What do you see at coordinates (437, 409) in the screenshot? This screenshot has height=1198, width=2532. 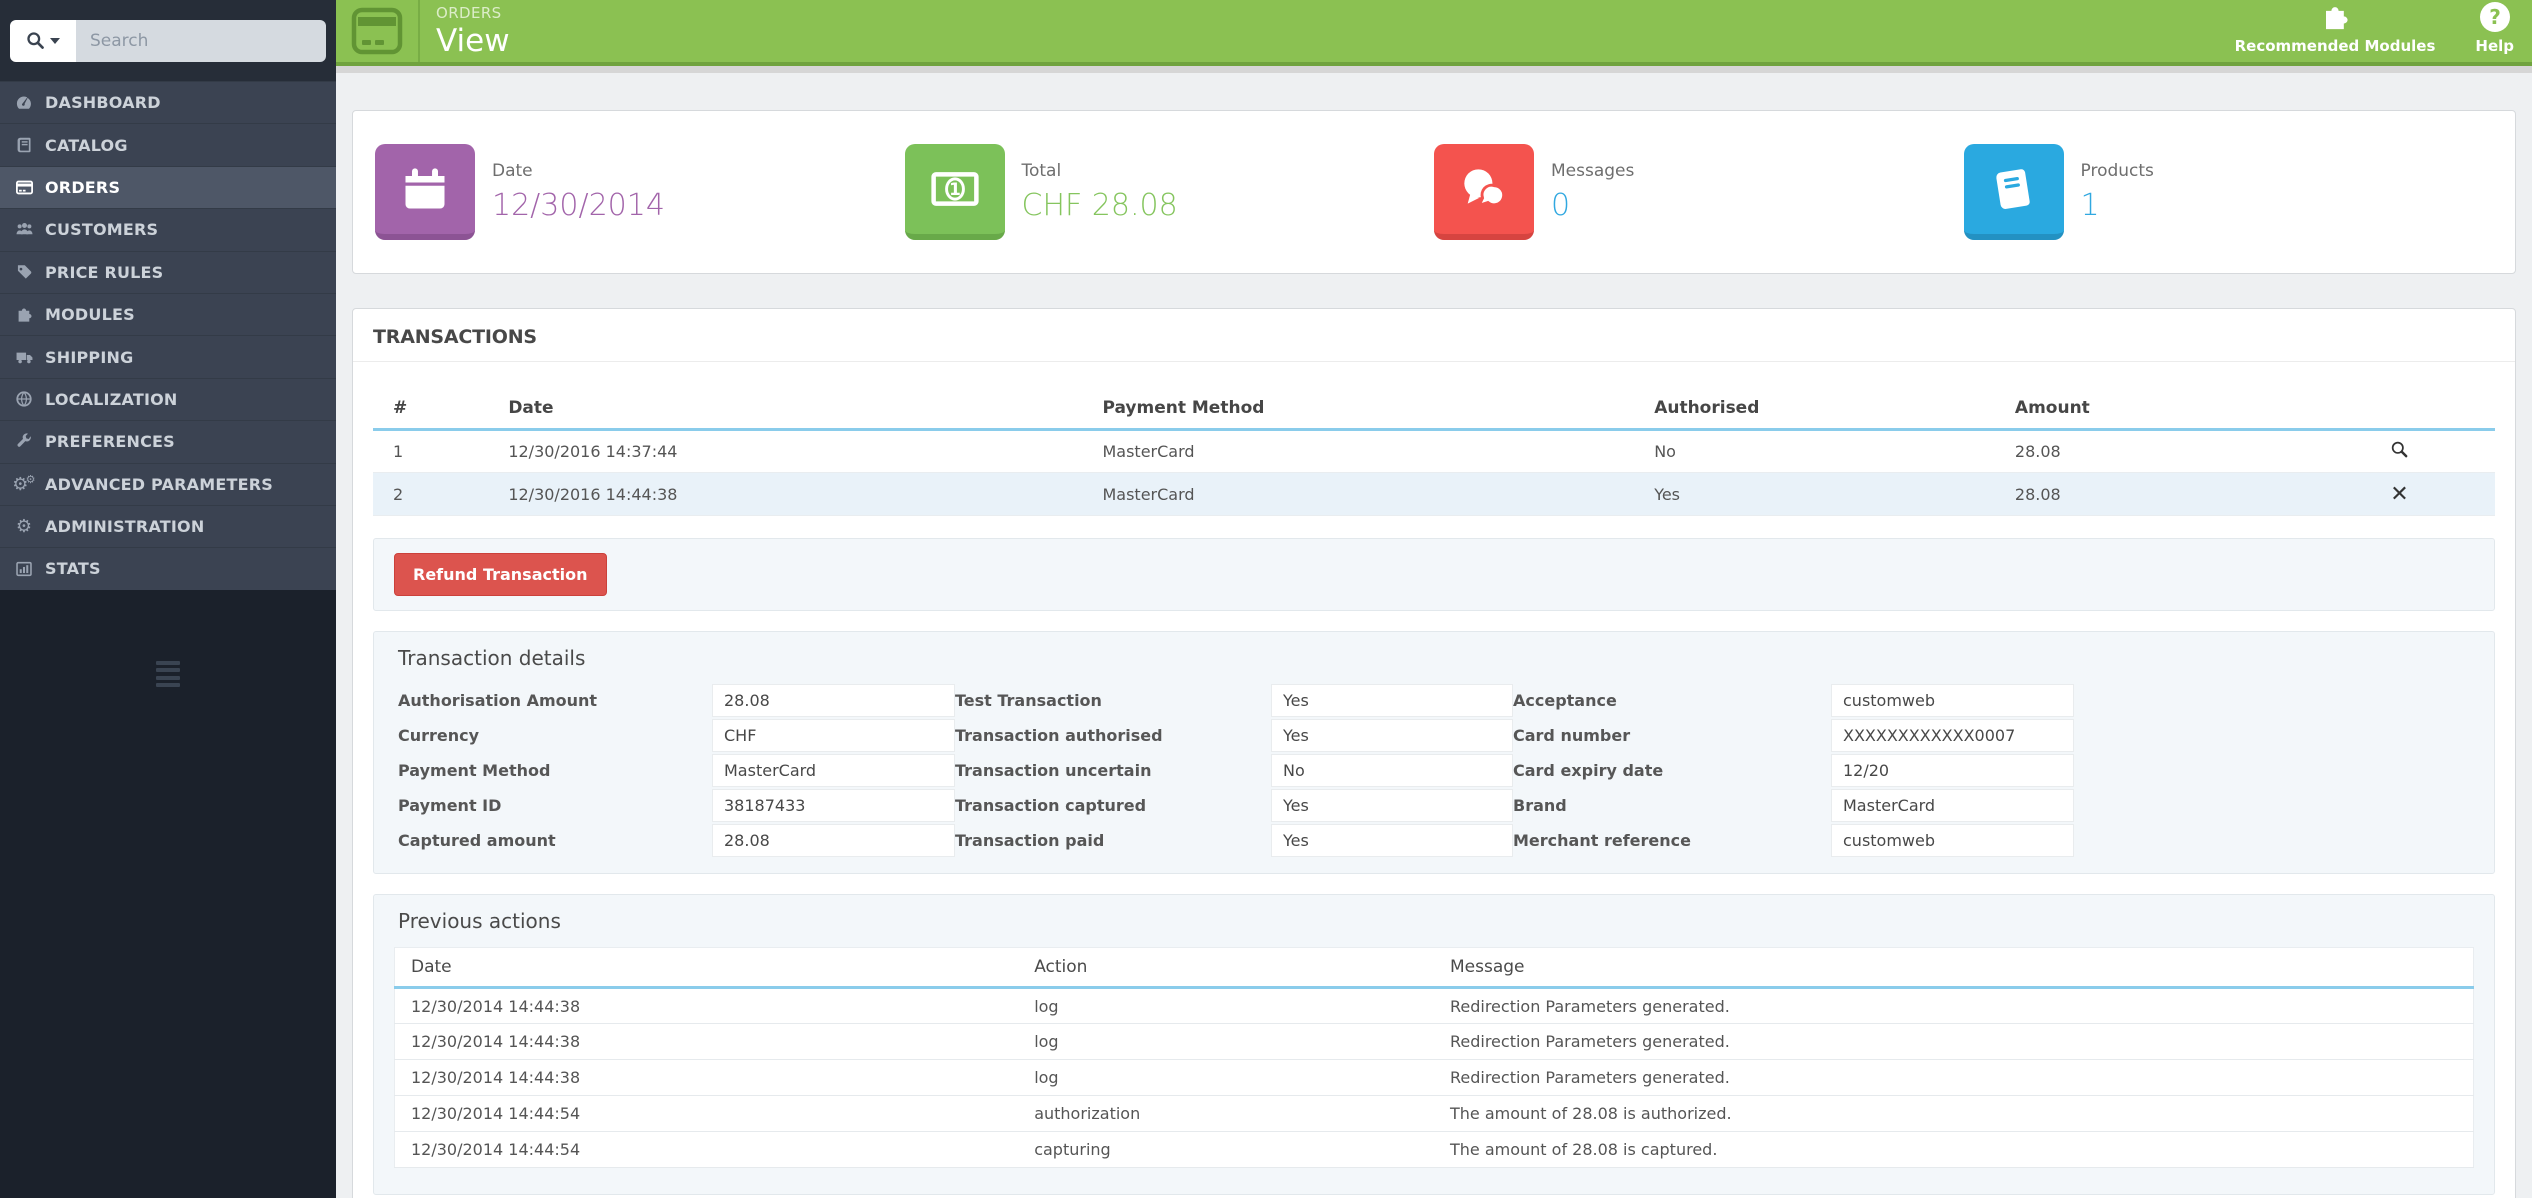 I see `col-num: #` at bounding box center [437, 409].